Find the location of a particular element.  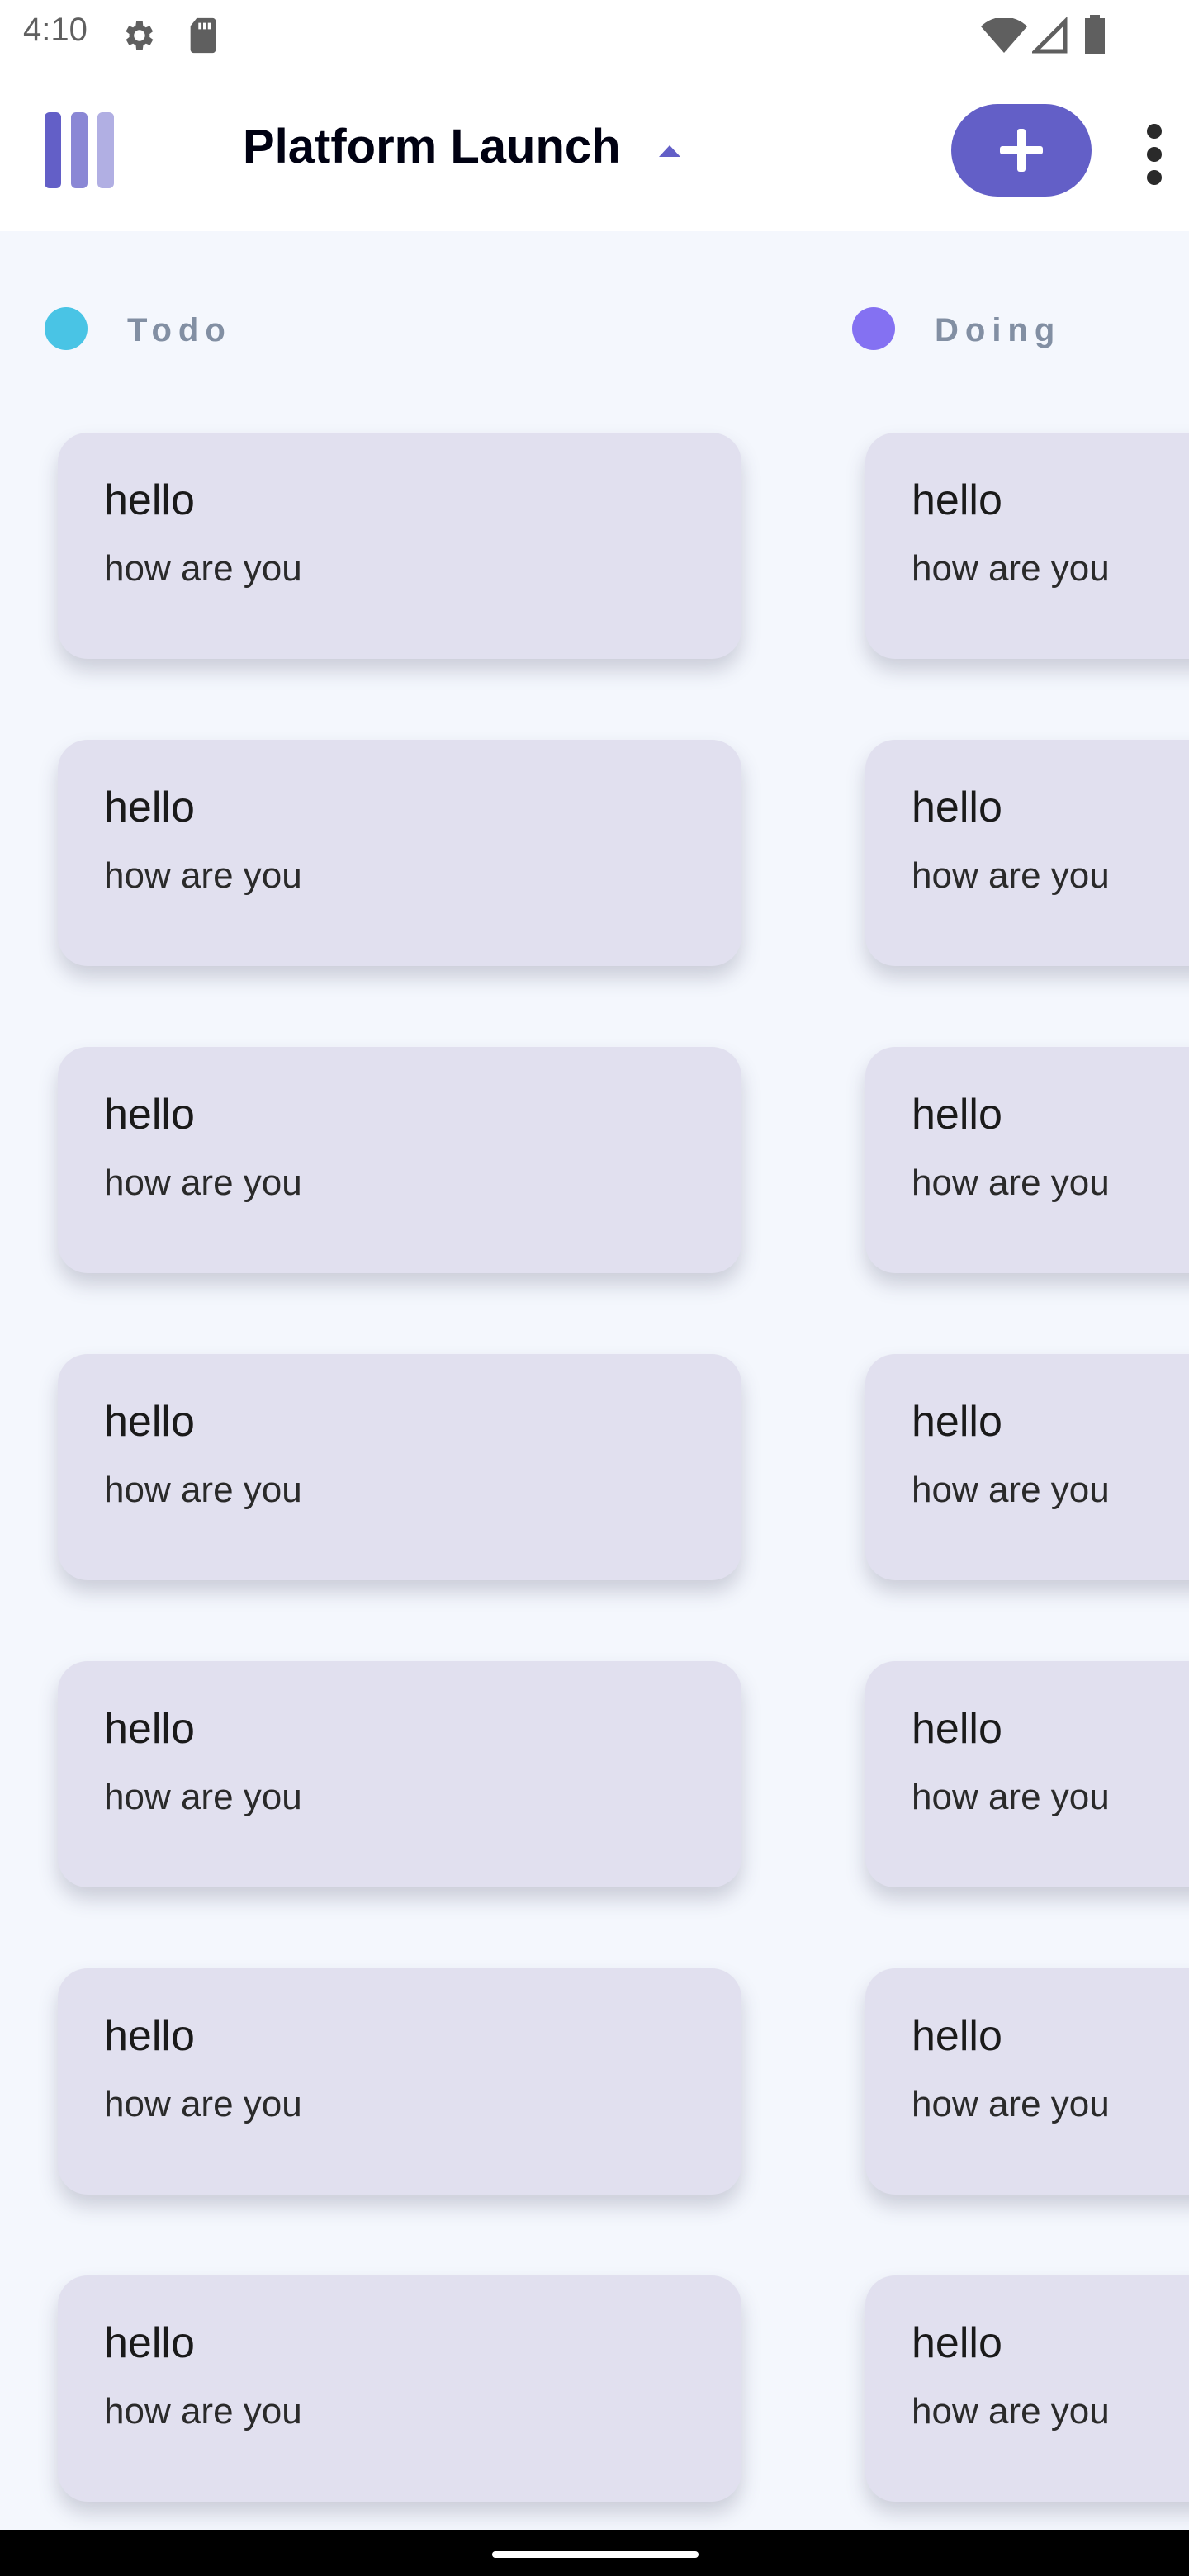

wifi-icon is located at coordinates (1004, 35).